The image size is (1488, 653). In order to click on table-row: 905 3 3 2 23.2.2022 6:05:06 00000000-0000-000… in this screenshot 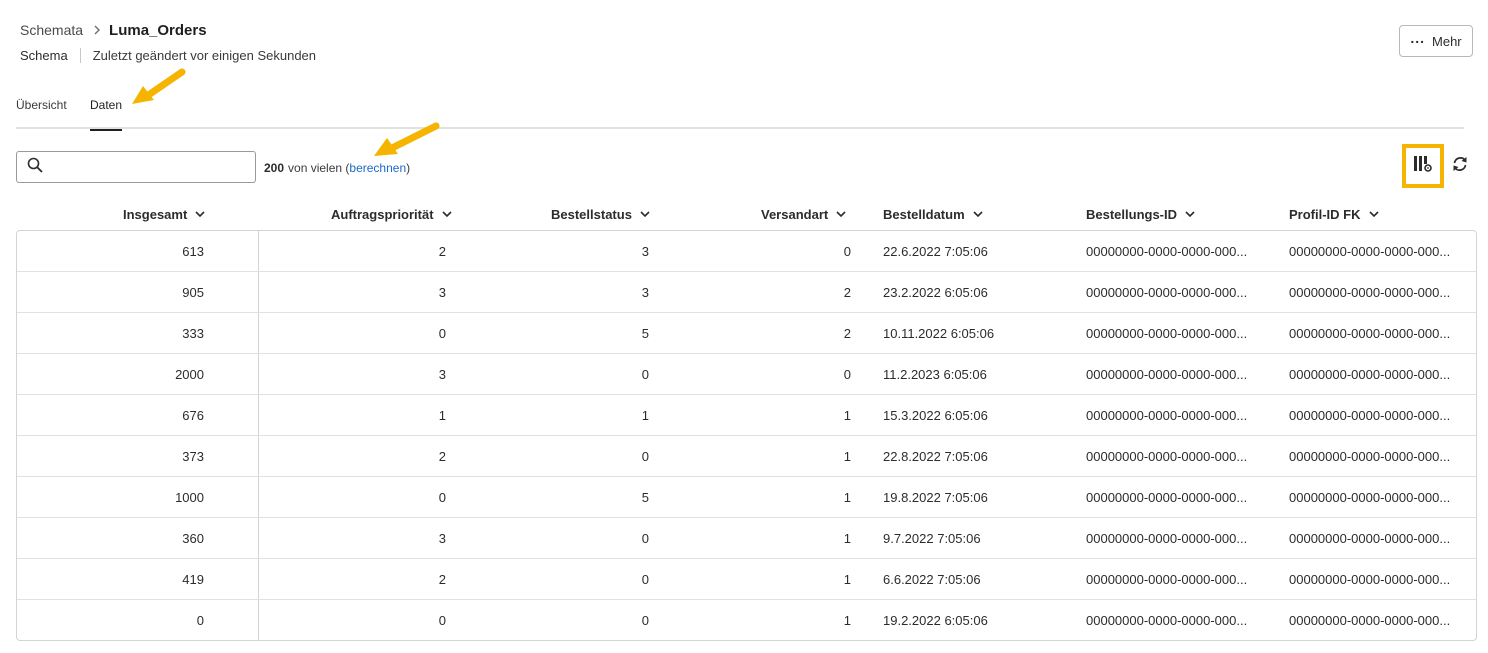, I will do `click(746, 292)`.